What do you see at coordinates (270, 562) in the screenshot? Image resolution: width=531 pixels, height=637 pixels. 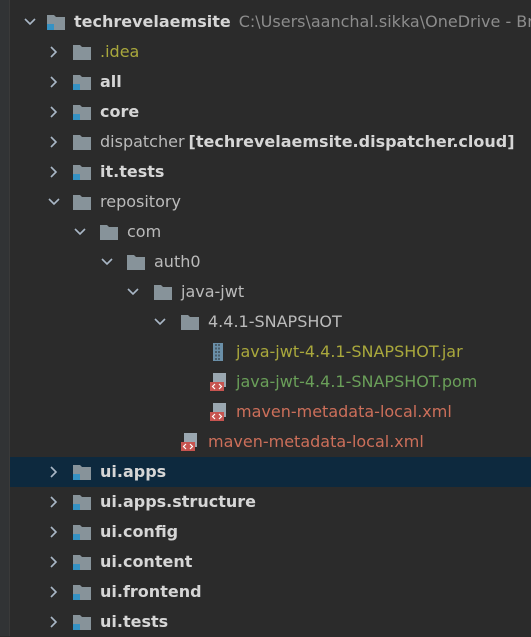 I see `tree-row-ui-content: ui.content` at bounding box center [270, 562].